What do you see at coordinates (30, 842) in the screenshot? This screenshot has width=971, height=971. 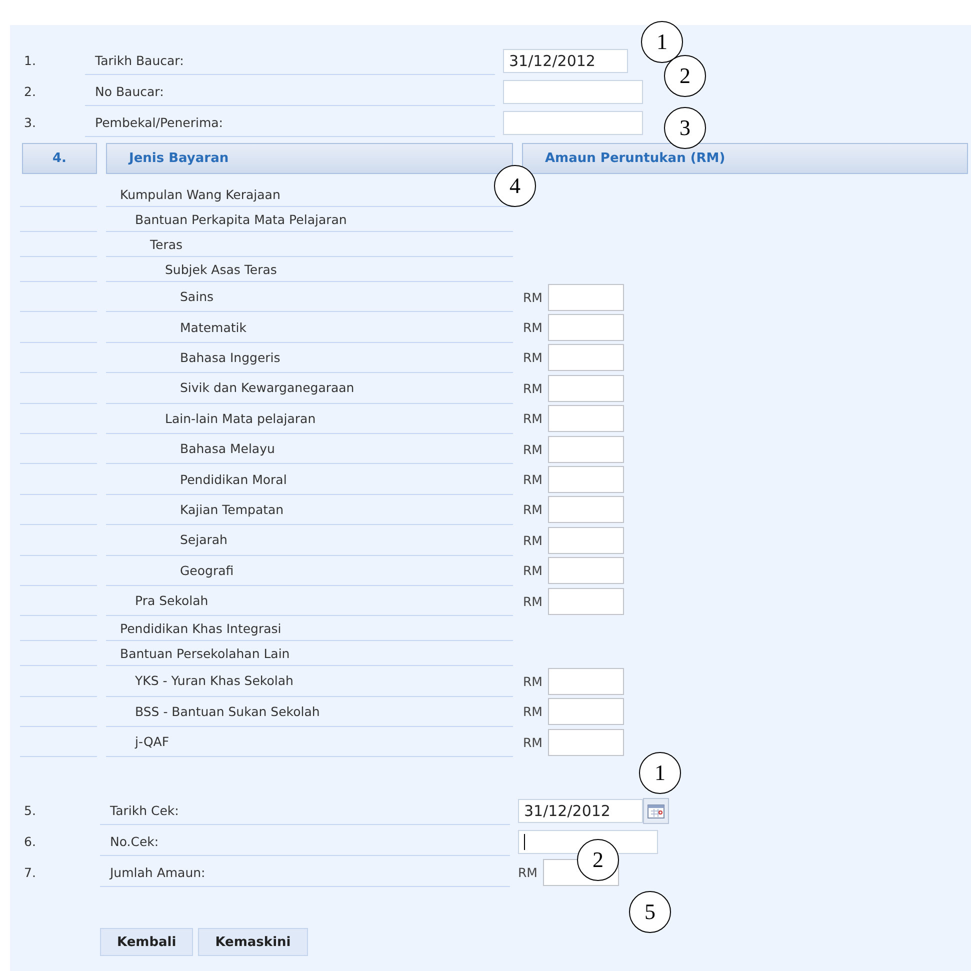 I see `row-number: 6.` at bounding box center [30, 842].